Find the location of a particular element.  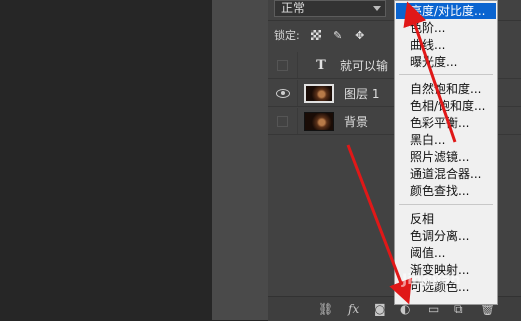

lock-row: 锁定: ✎ ✥ is located at coordinates (320, 35).